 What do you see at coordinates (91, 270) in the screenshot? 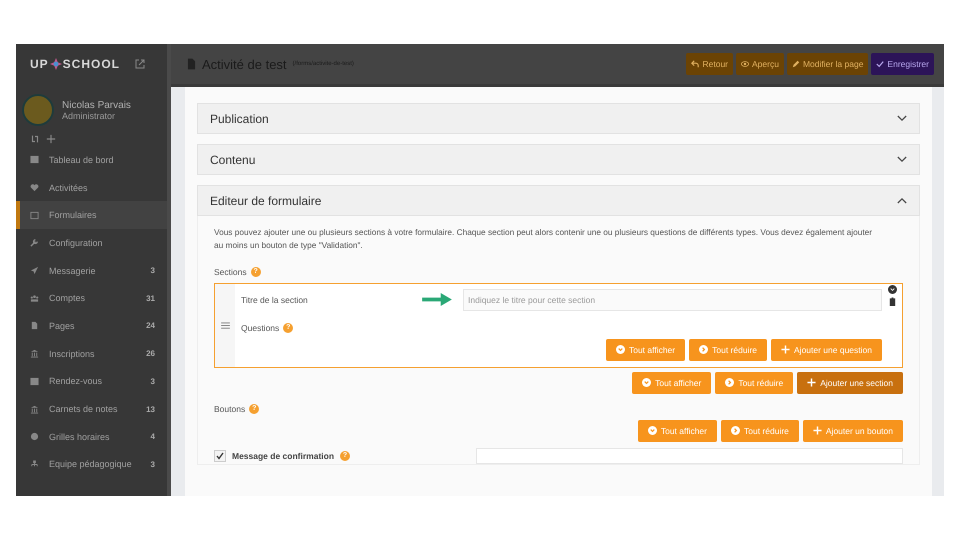
I see `sidebar-item: Messagerie 3` at bounding box center [91, 270].